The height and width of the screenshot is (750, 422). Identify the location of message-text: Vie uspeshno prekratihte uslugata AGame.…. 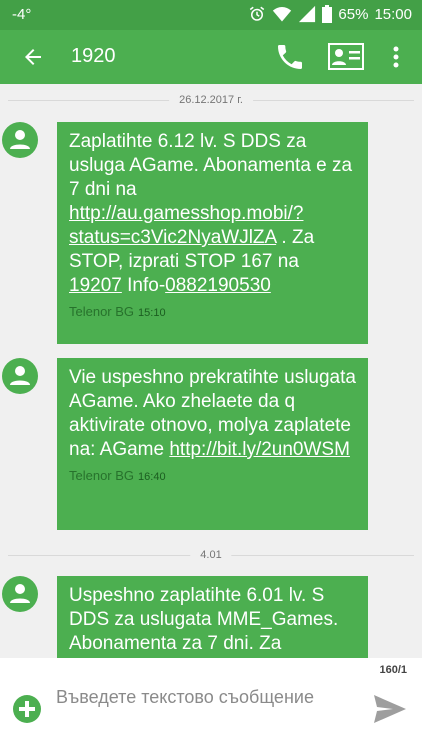
(212, 413).